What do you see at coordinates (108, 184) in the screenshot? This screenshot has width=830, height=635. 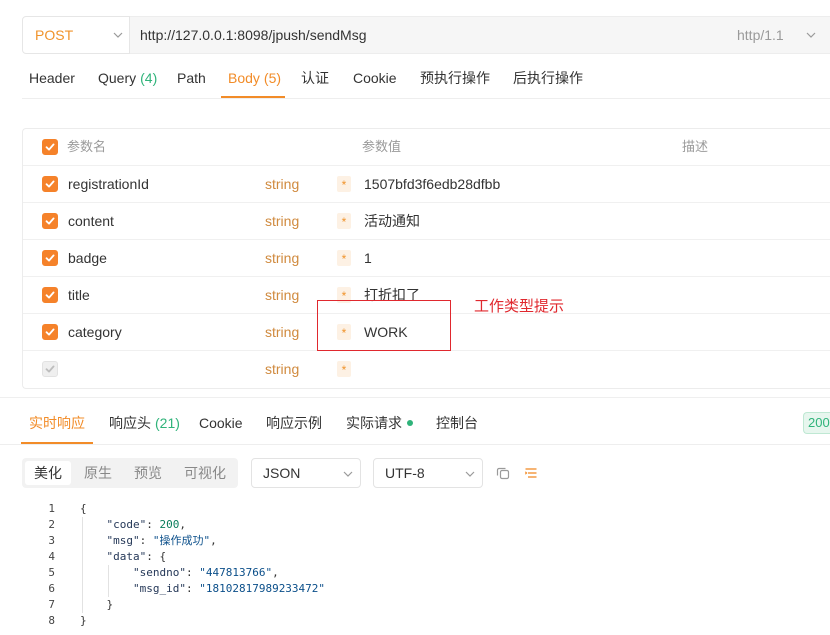 I see `param-name: registrationId` at bounding box center [108, 184].